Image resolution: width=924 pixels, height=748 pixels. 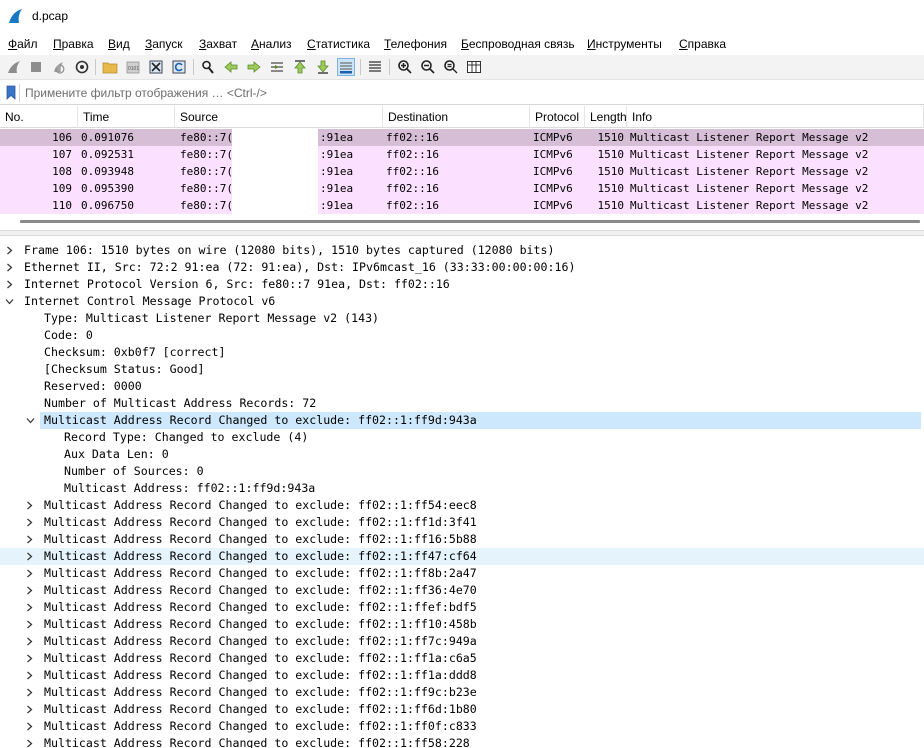 What do you see at coordinates (462, 369) in the screenshot?
I see `detail-tree-row: [Checksum Status: Good]` at bounding box center [462, 369].